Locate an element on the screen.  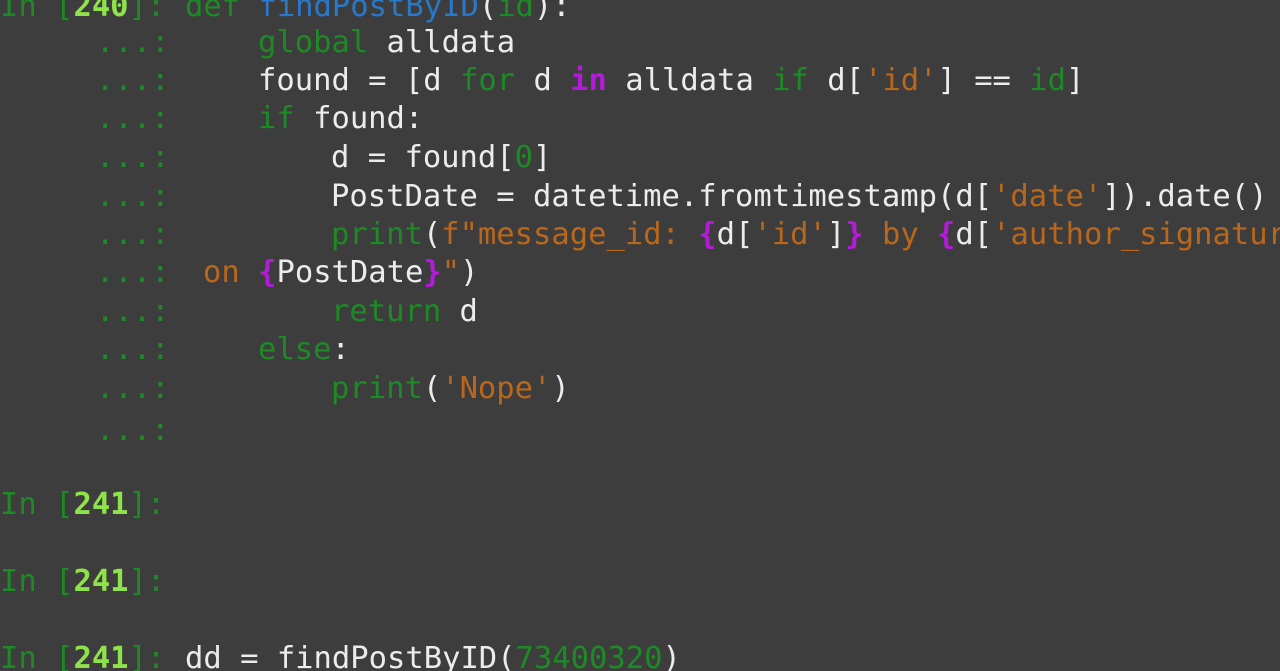
code-token: ] == is located at coordinates (983, 80).